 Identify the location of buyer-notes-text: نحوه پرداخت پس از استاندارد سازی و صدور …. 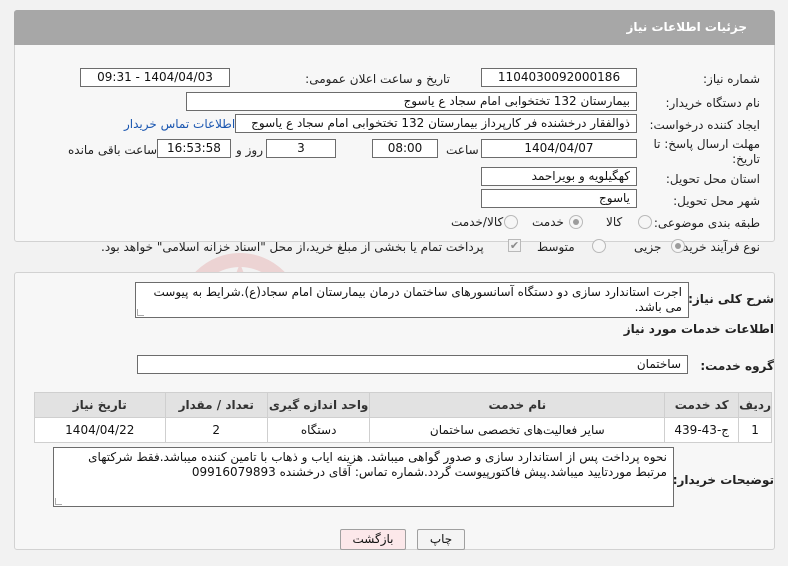
(377, 464).